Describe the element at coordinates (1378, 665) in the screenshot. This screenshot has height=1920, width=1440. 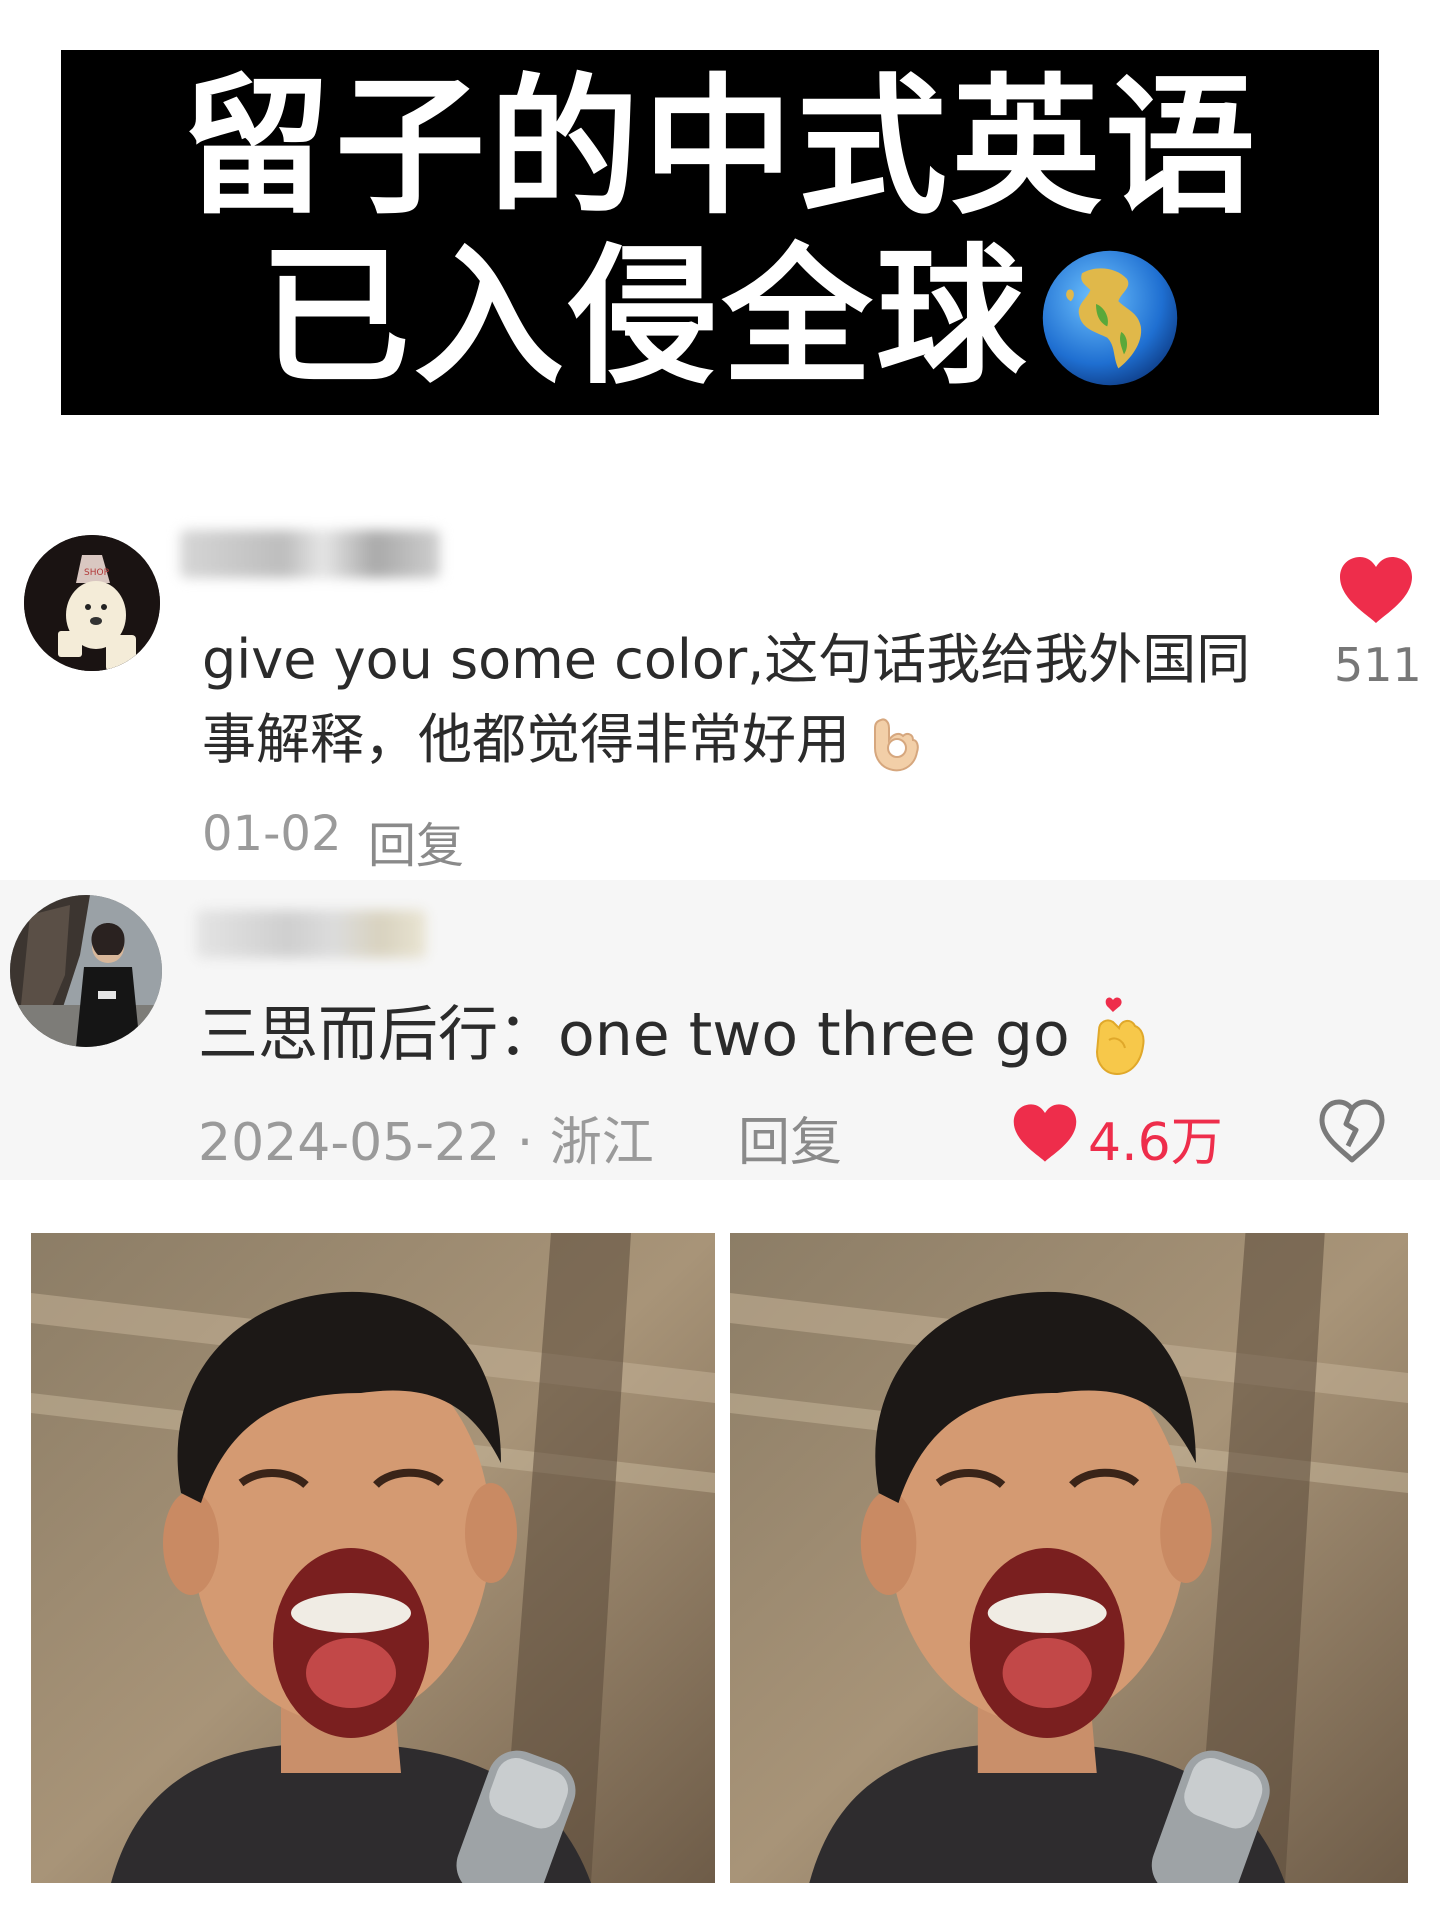
I see `like-count: 511` at that location.